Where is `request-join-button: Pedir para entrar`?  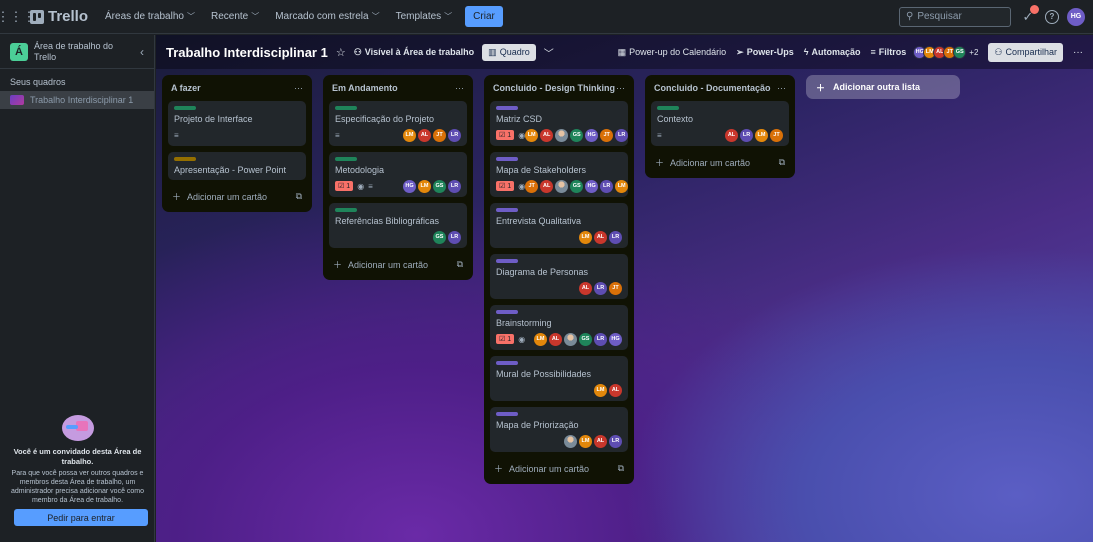 request-join-button: Pedir para entrar is located at coordinates (81, 517).